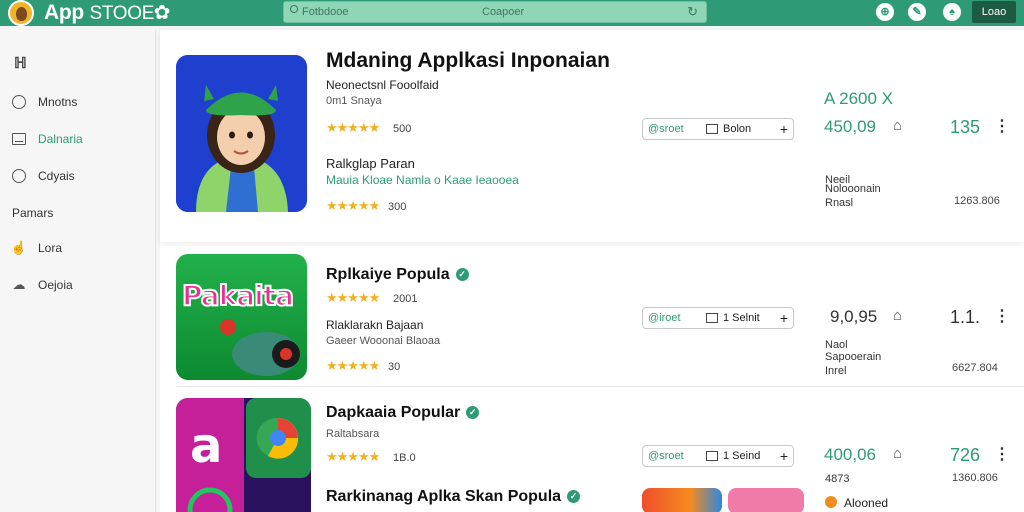 This screenshot has width=1024, height=512. Describe the element at coordinates (19, 102) in the screenshot. I see `clock-icon` at that location.